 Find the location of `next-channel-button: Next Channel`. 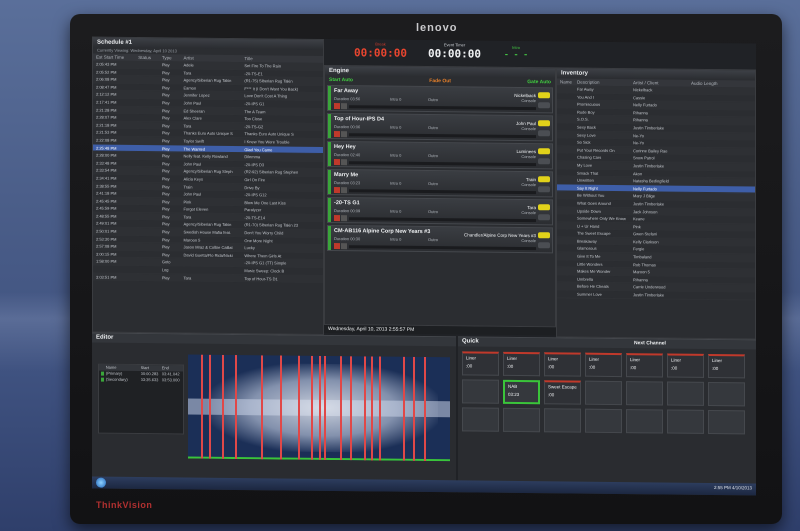

next-channel-button: Next Channel is located at coordinates (650, 343).